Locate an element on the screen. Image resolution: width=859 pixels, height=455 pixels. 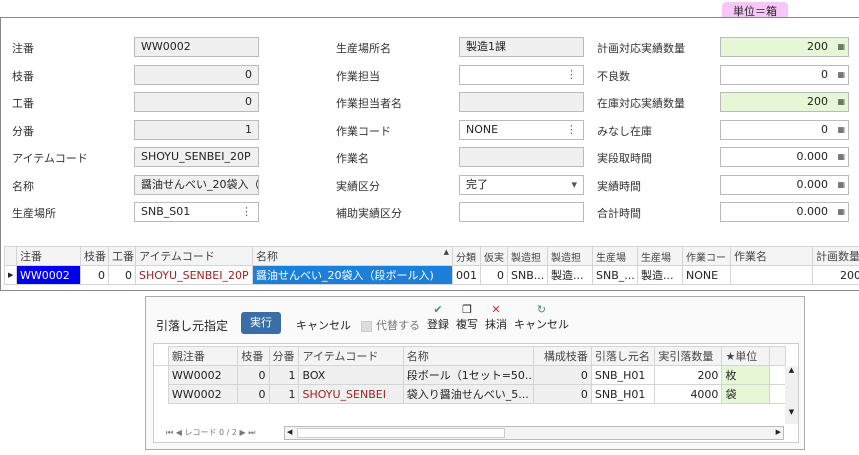
field-input: 醤油せんべい_20袋入（段ボール入) is located at coordinates (196, 184).